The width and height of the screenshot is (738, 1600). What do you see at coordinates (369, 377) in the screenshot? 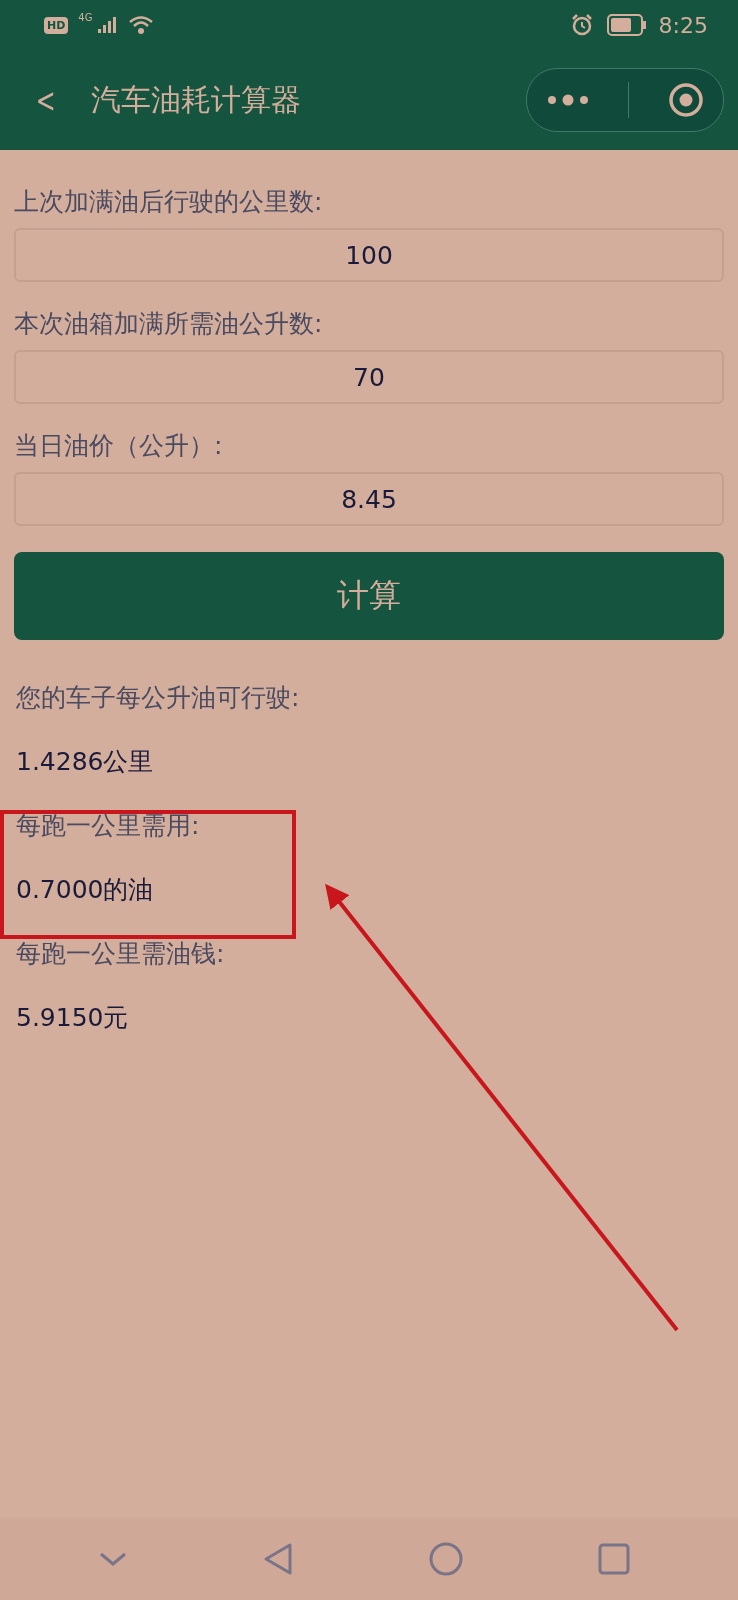
I see `input-field: 70` at bounding box center [369, 377].